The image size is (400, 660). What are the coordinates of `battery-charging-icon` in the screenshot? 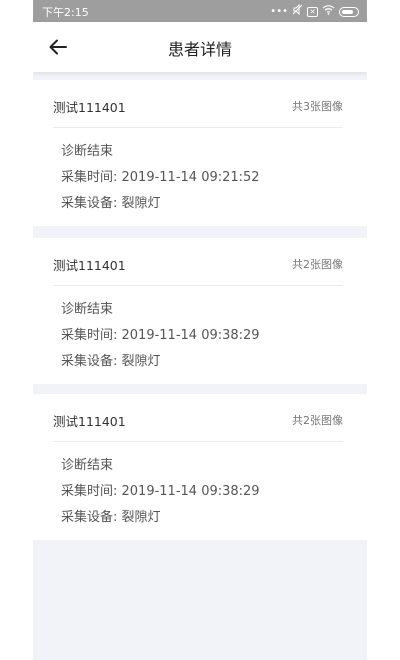 It's located at (349, 11).